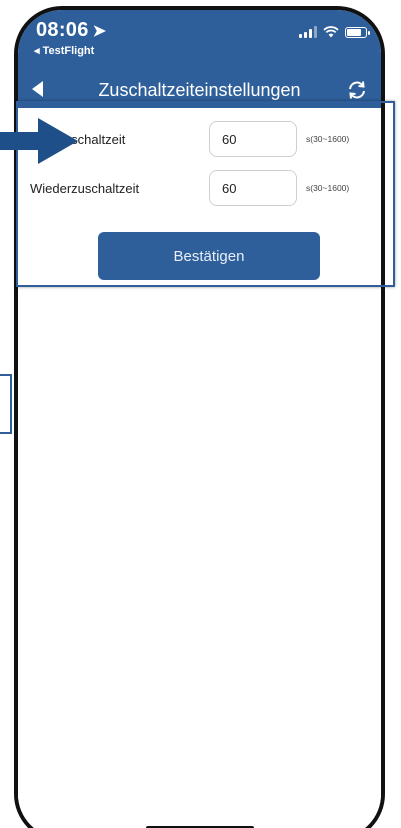 The image size is (401, 828). I want to click on wifi-icon, so click(331, 32).